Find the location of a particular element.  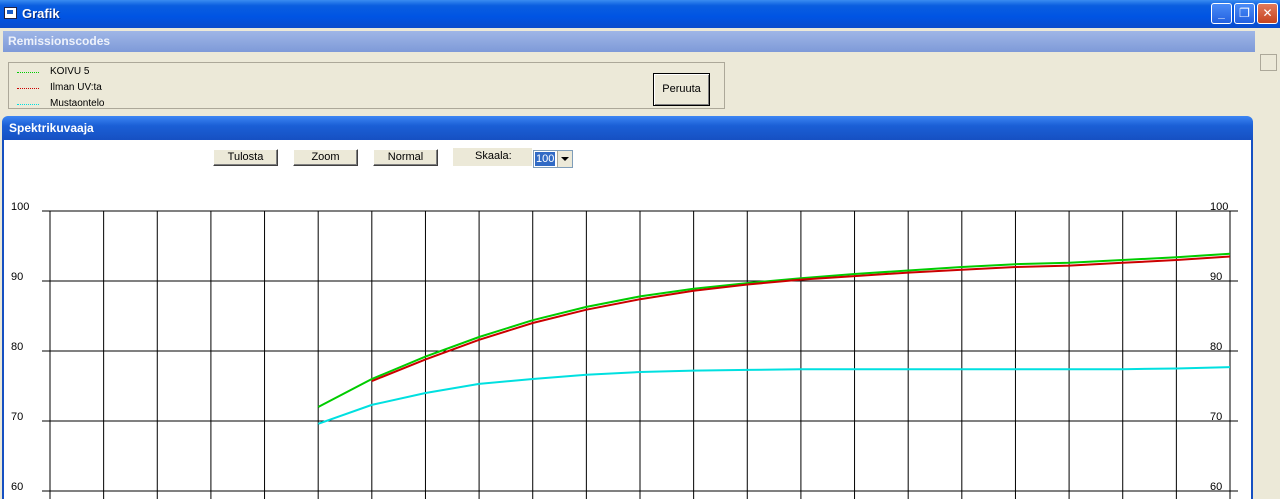

y-tick-label-left: 80 is located at coordinates (17, 347).